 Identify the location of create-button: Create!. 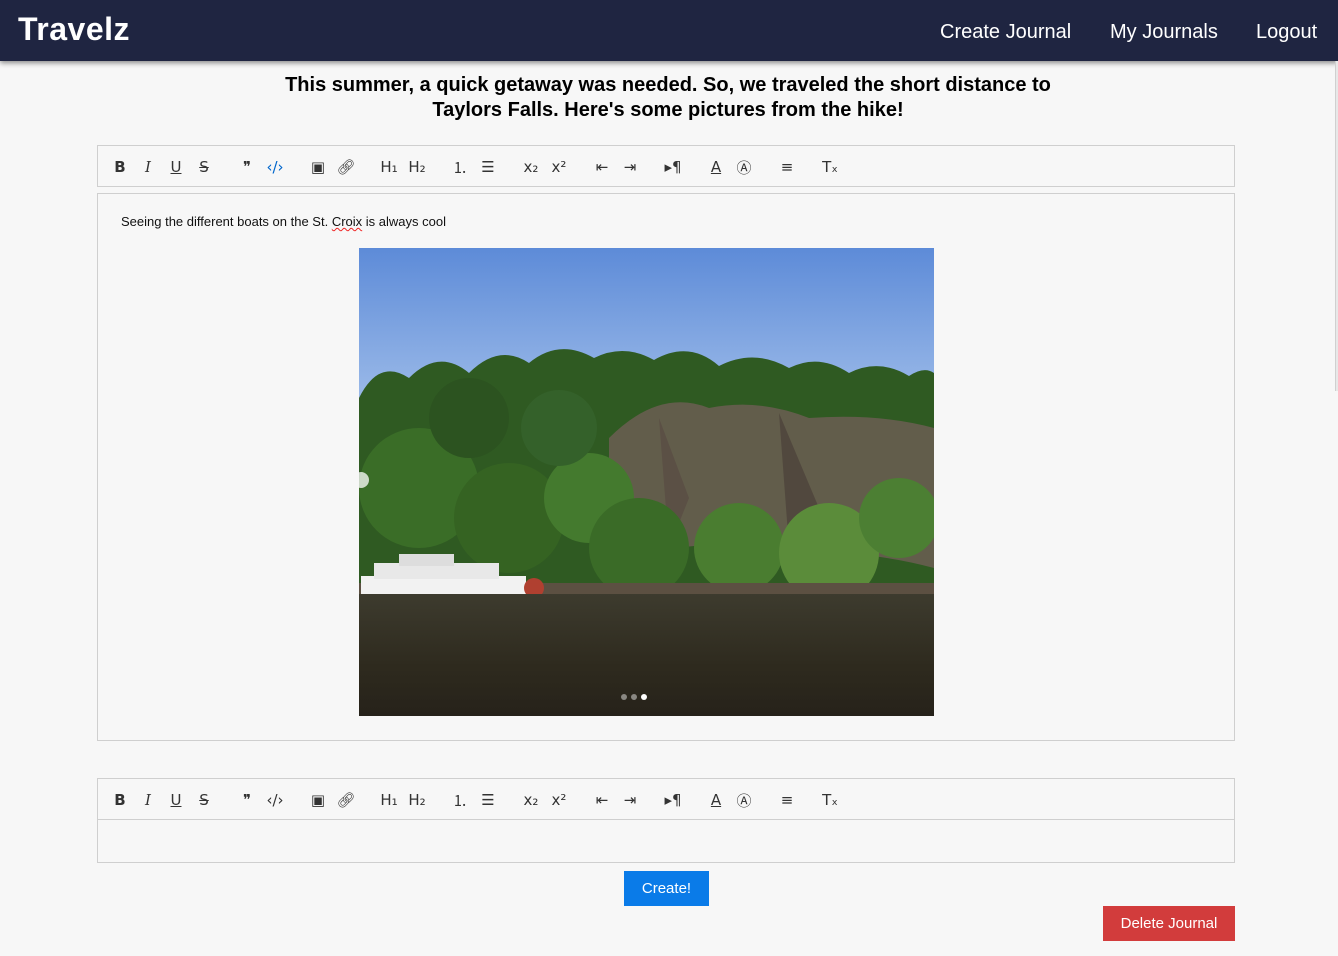
(666, 888).